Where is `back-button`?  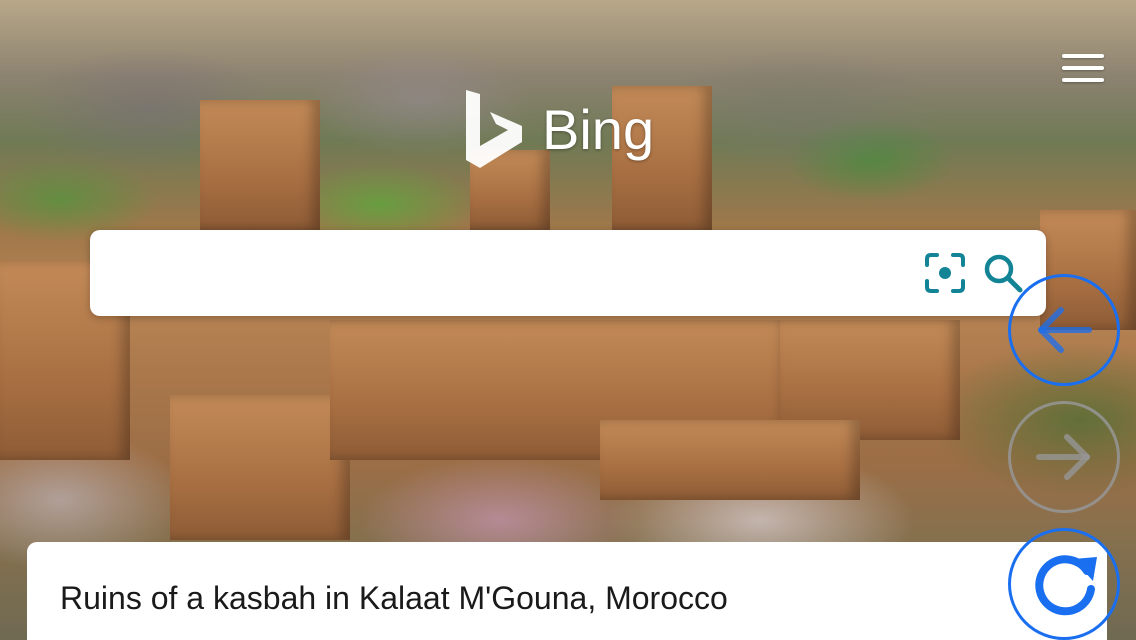
back-button is located at coordinates (1064, 330).